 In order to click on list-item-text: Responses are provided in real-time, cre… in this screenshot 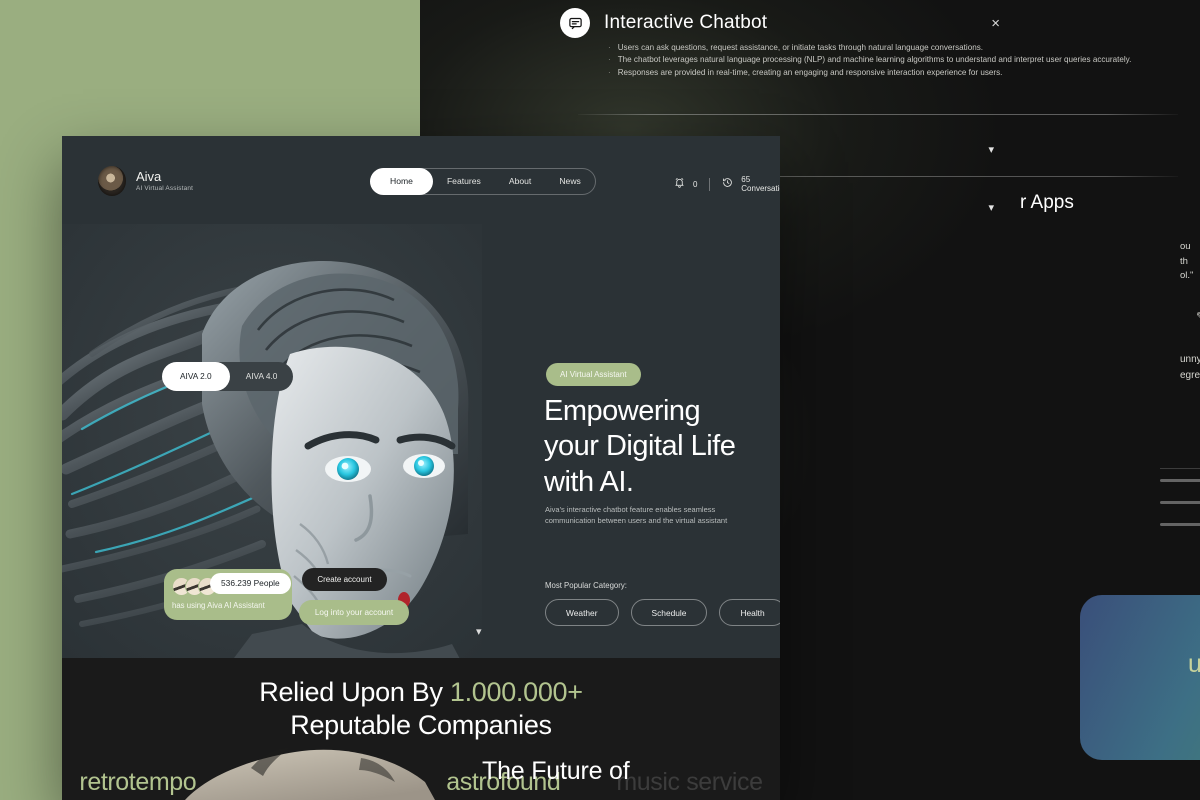, I will do `click(810, 72)`.